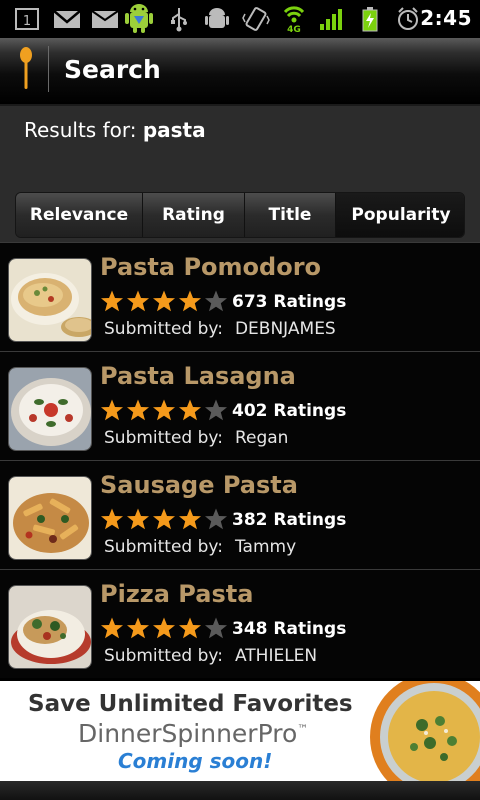 This screenshot has height=800, width=480. What do you see at coordinates (217, 18) in the screenshot?
I see `debug-icon` at bounding box center [217, 18].